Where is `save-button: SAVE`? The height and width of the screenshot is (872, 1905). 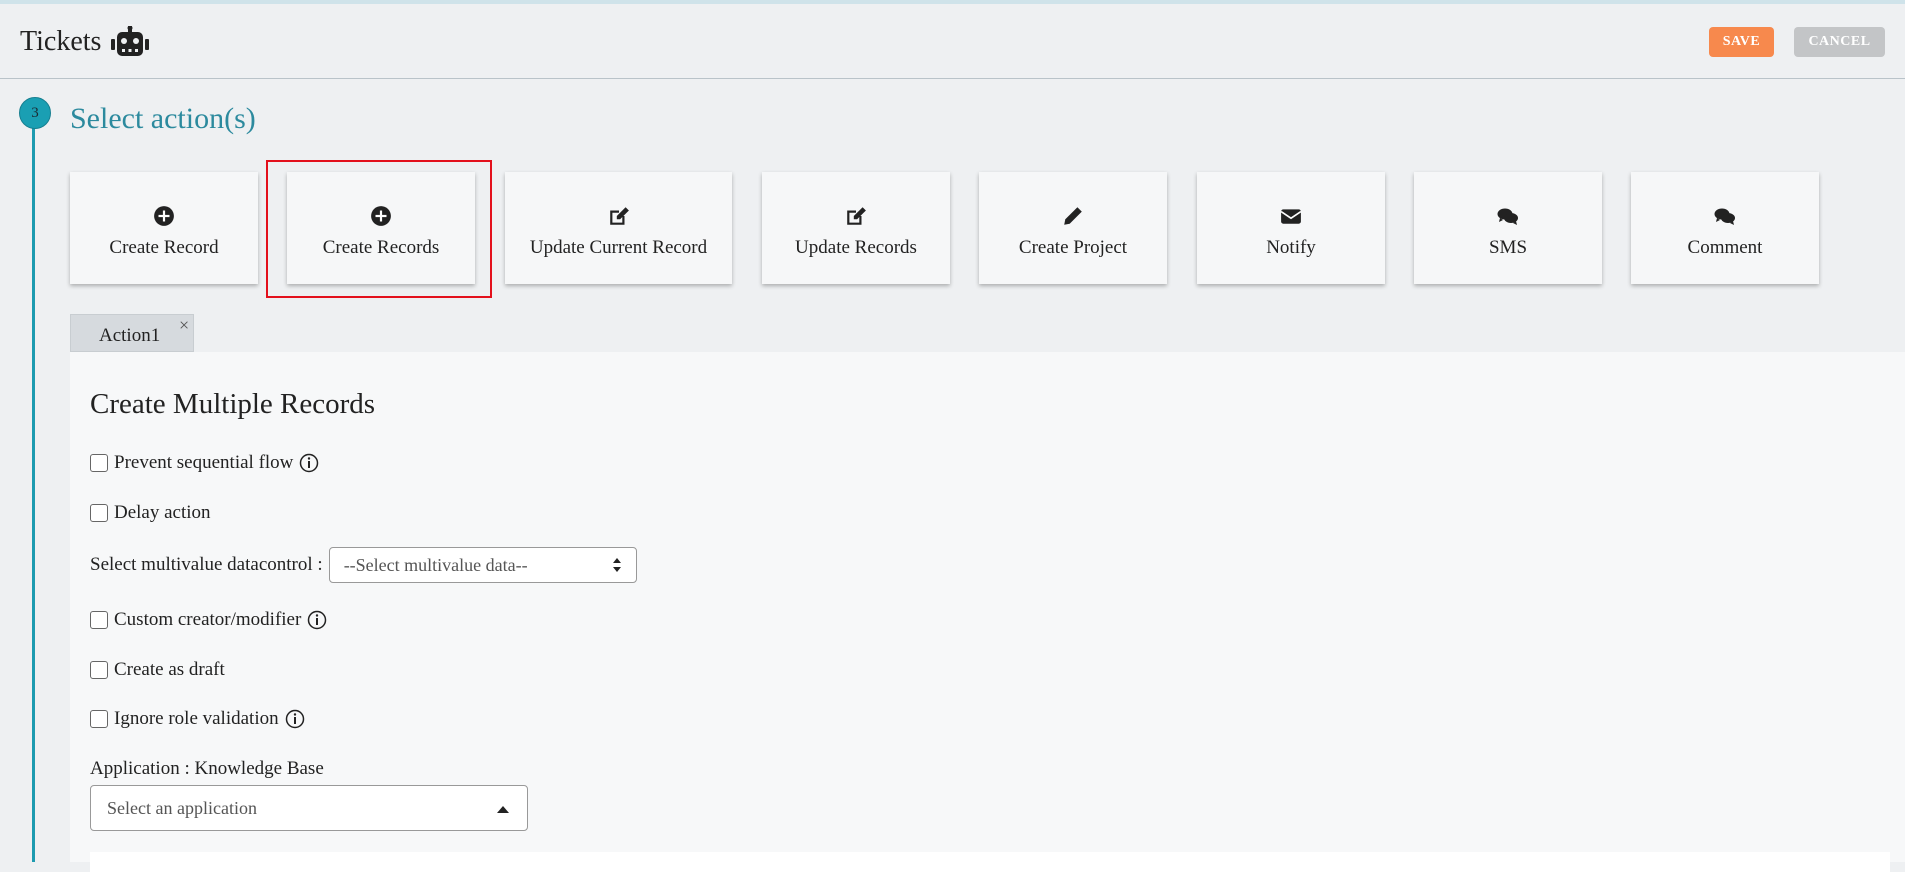
save-button: SAVE is located at coordinates (1741, 42).